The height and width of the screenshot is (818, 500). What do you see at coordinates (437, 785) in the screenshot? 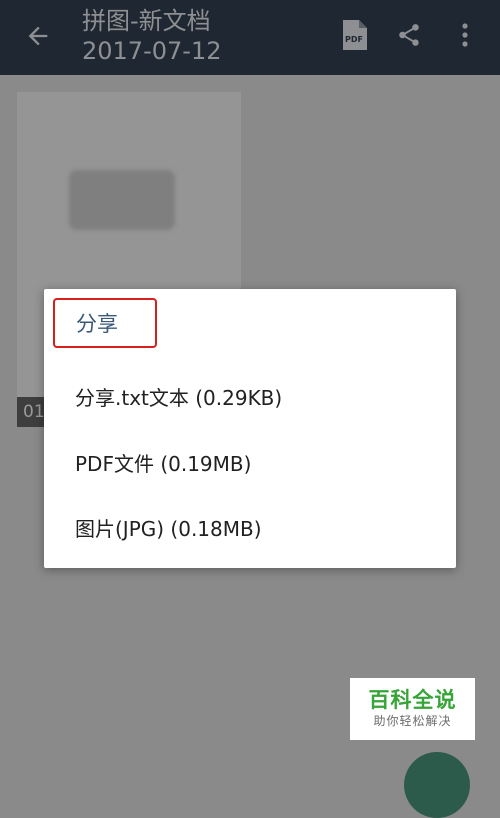
I see `floating-action-button` at bounding box center [437, 785].